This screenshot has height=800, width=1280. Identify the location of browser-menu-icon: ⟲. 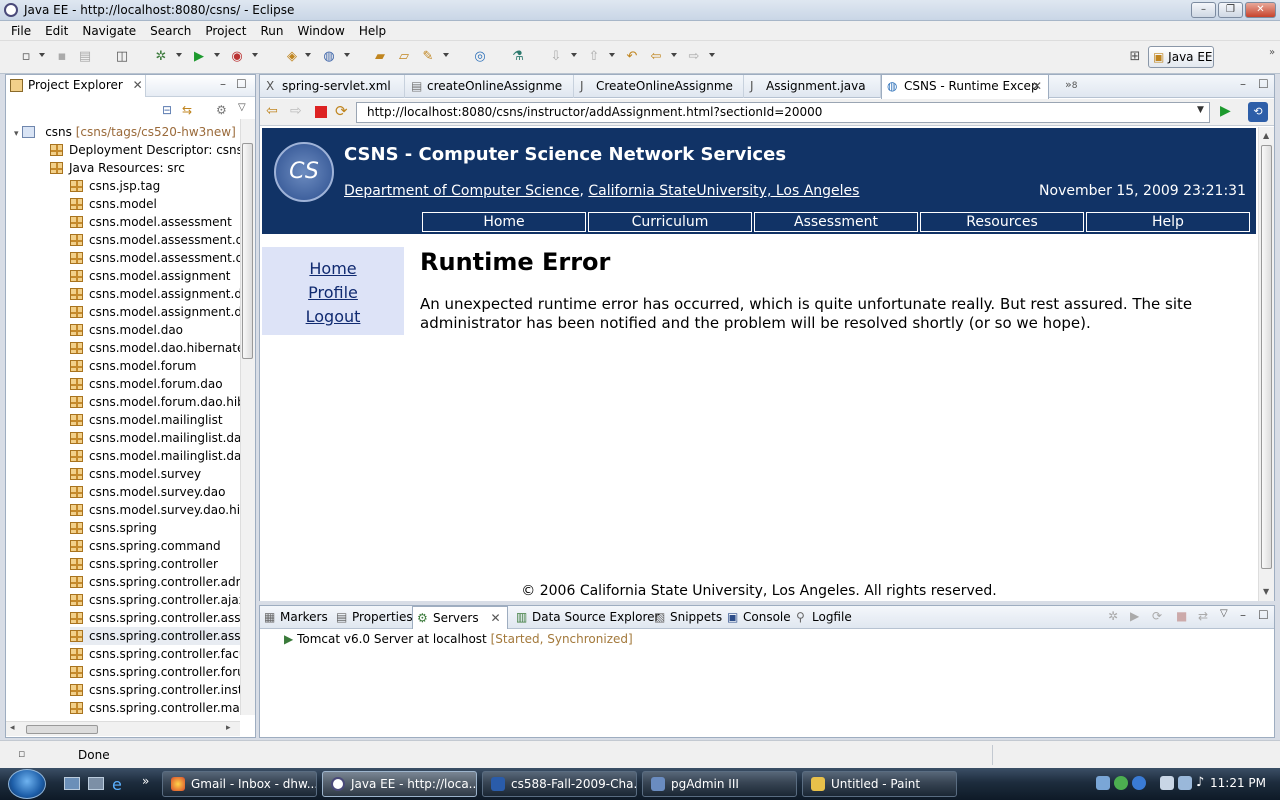
(1258, 112).